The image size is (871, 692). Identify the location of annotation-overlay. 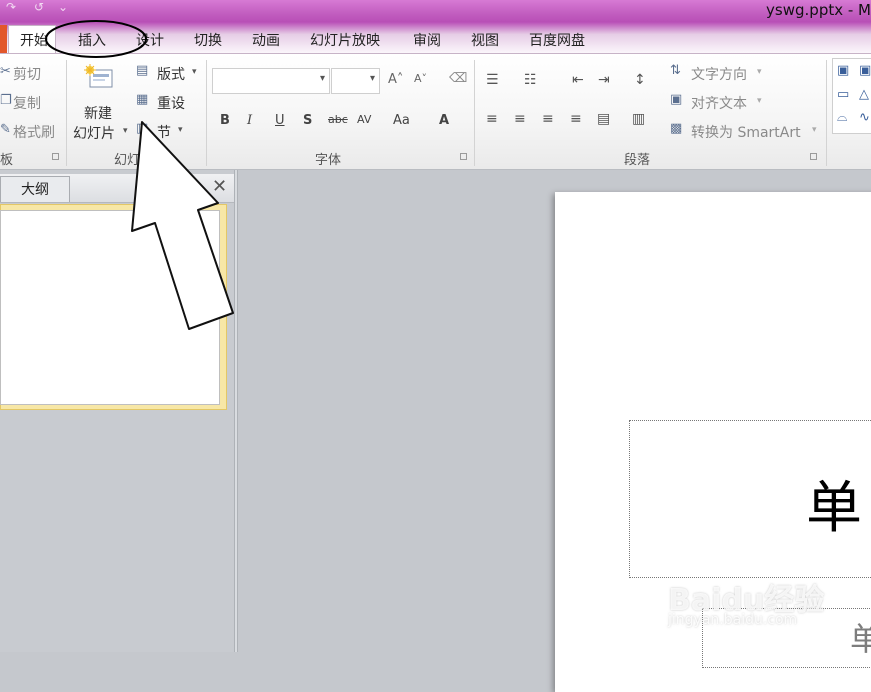
(139, 175).